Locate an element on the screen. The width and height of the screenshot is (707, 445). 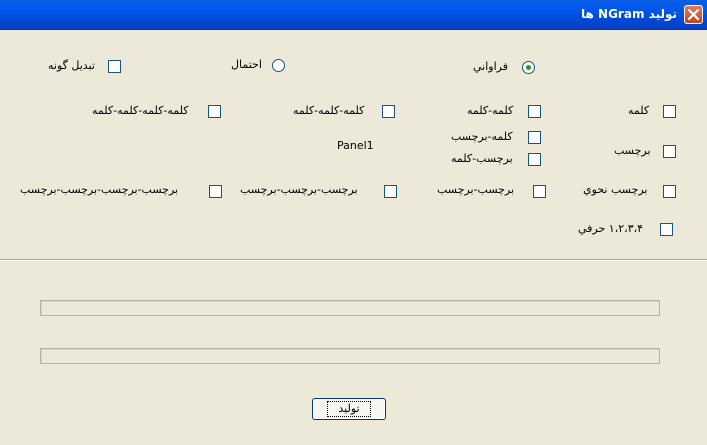
tag-nahvi-label: برچسب نحوي is located at coordinates (615, 189).